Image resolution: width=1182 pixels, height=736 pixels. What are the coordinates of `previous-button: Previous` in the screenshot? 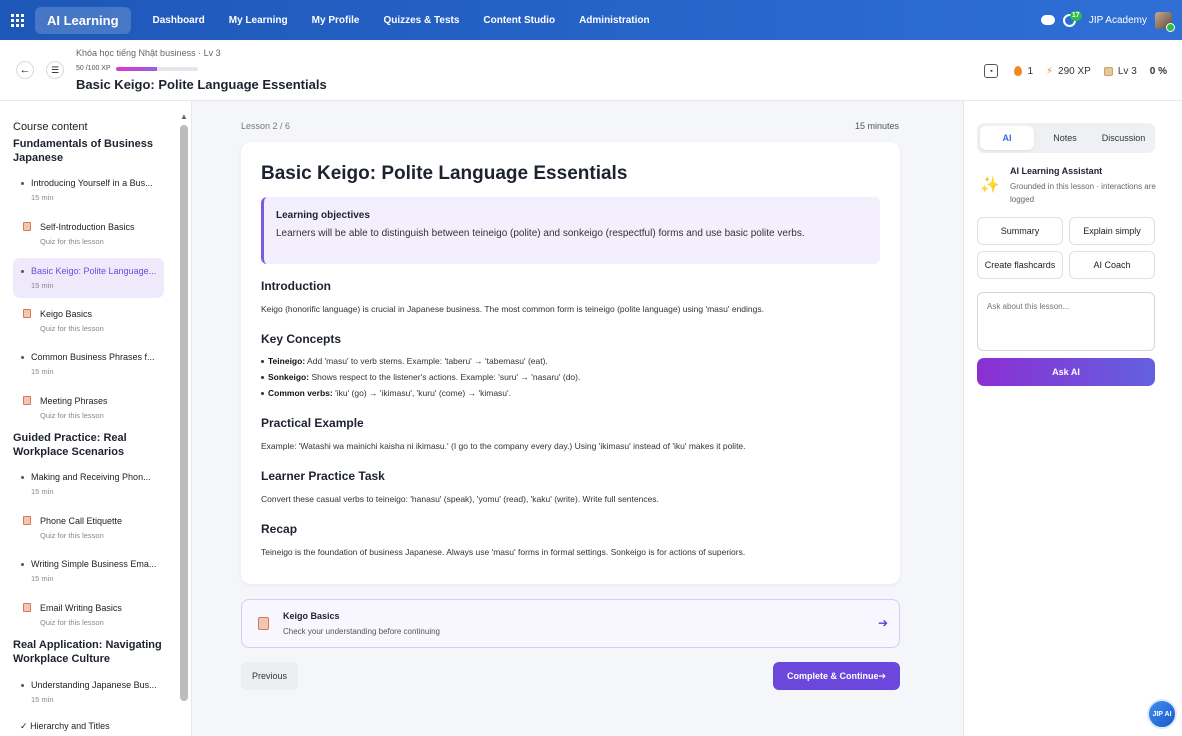 It's located at (269, 676).